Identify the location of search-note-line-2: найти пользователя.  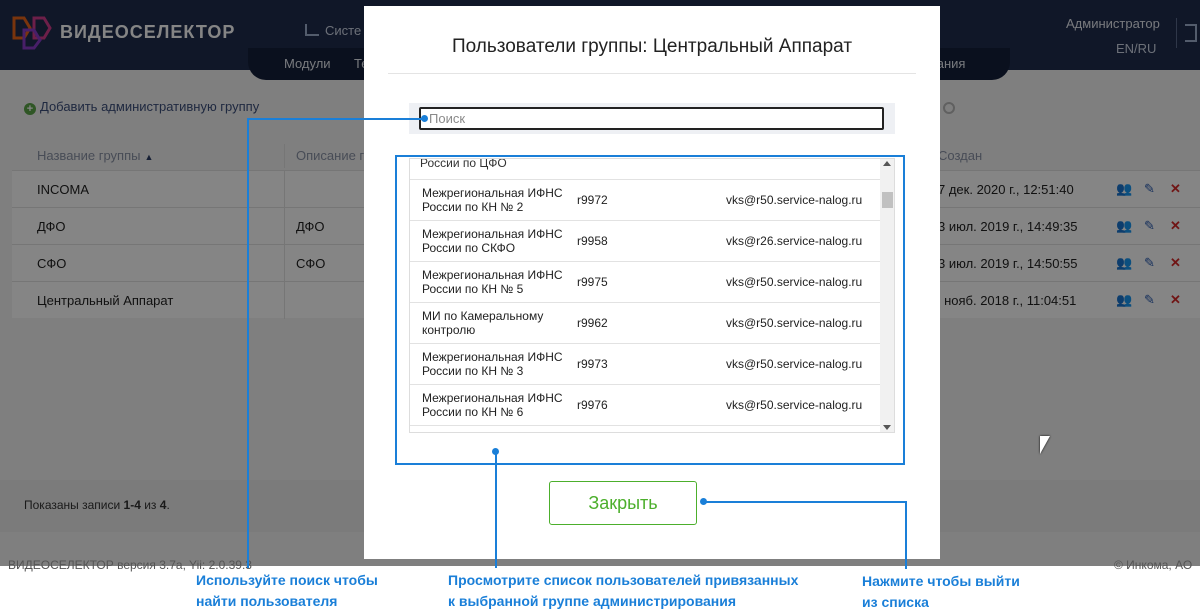
(267, 601).